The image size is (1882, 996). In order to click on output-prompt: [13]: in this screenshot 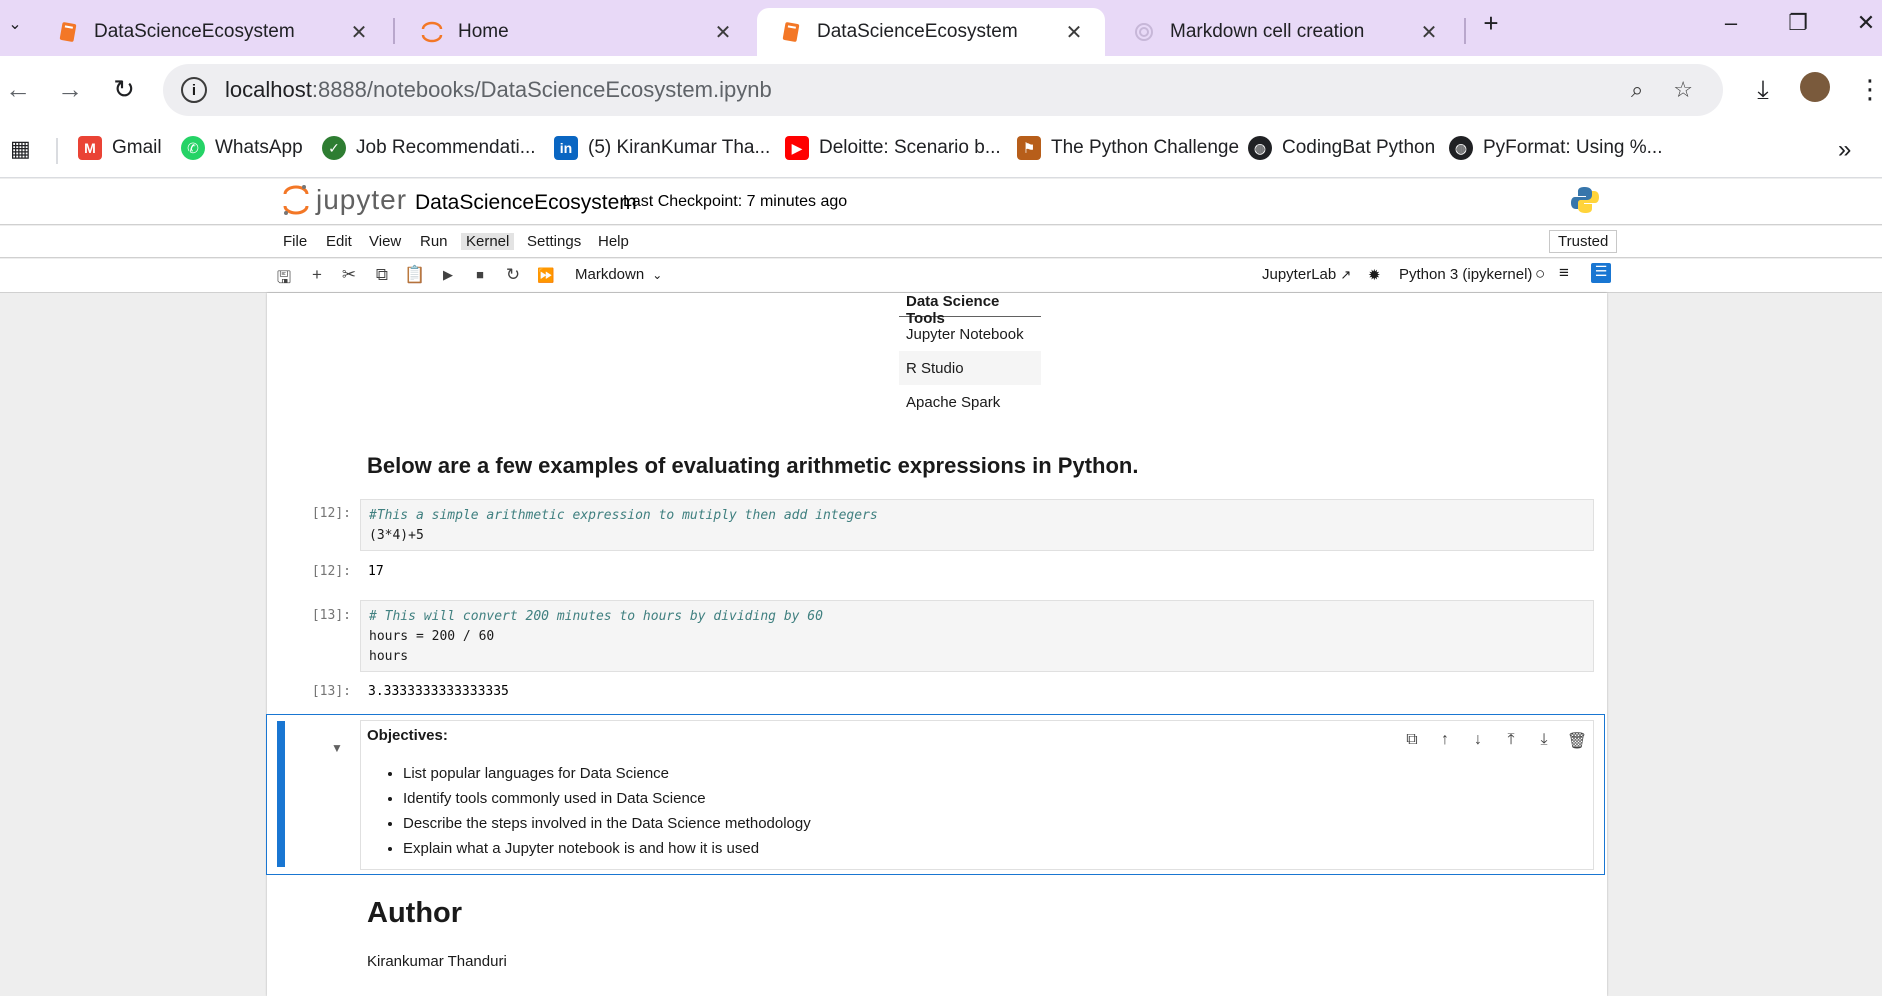, I will do `click(331, 691)`.